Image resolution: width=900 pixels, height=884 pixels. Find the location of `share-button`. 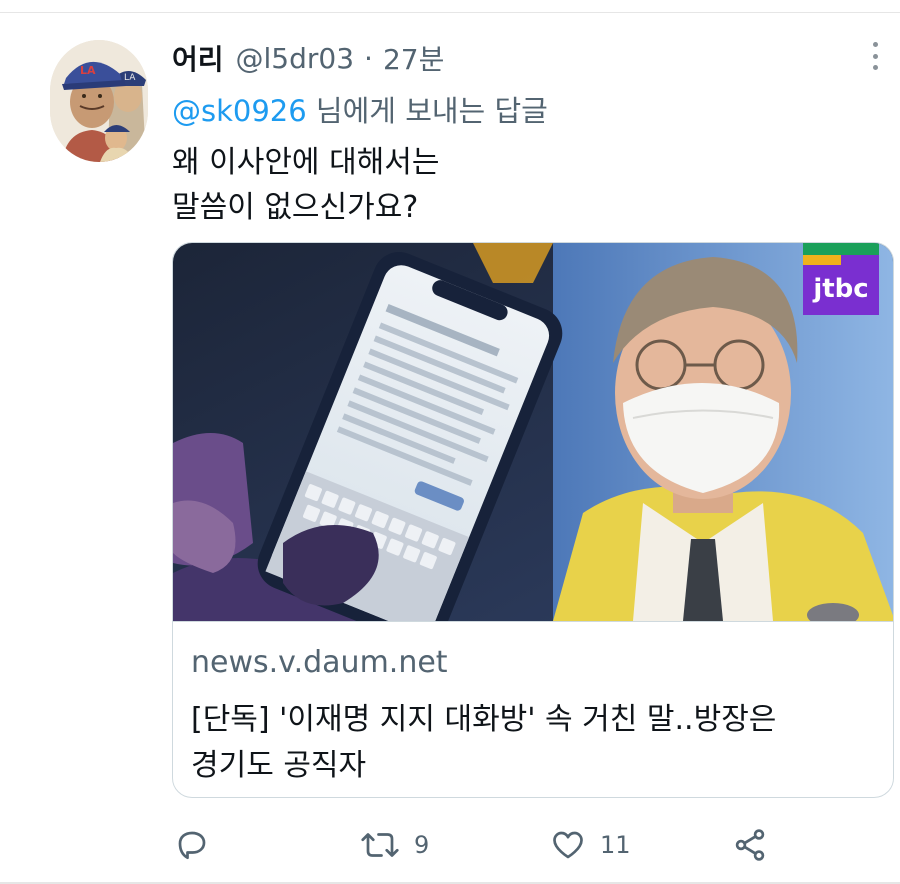

share-button is located at coordinates (750, 845).